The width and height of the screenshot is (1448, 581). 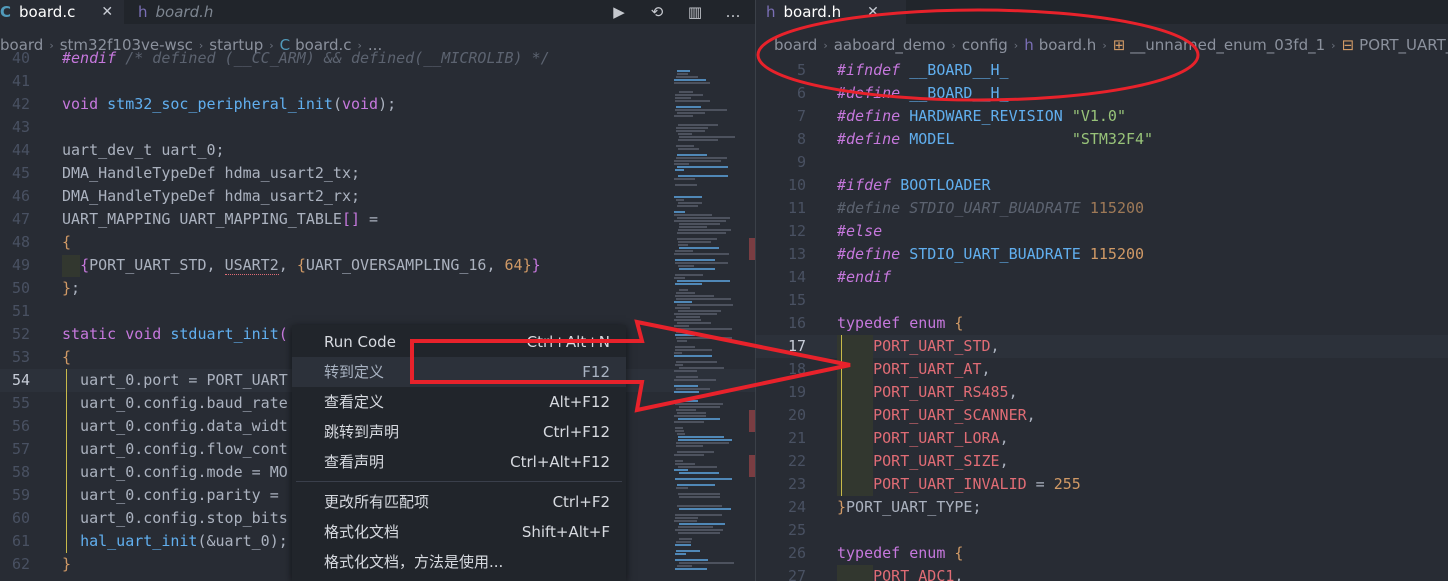 I want to click on code-line: 43, so click(x=377, y=127).